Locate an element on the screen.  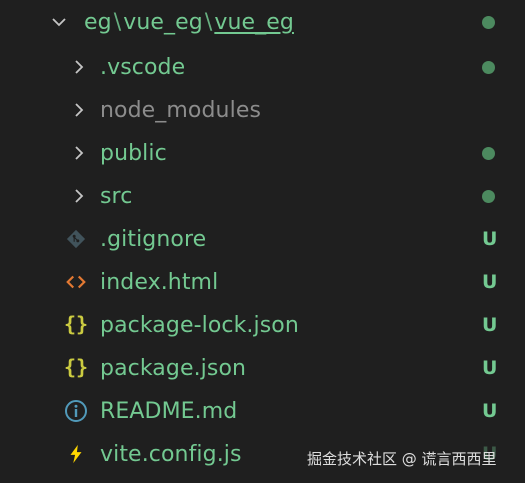
tree-item-public: public is located at coordinates (262, 153).